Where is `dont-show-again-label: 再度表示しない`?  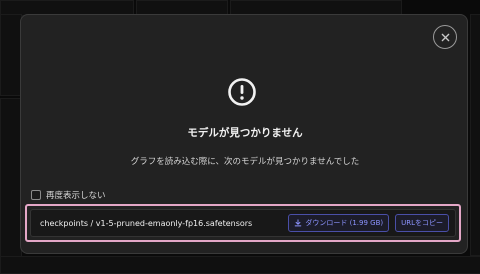 dont-show-again-label: 再度表示しない is located at coordinates (76, 196).